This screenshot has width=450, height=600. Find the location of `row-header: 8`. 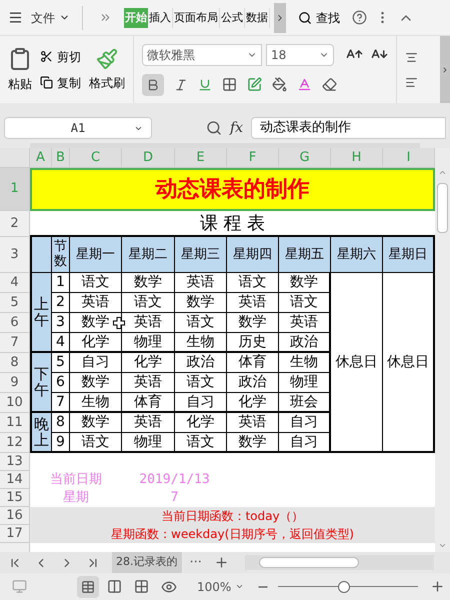

row-header: 8 is located at coordinates (15, 363).